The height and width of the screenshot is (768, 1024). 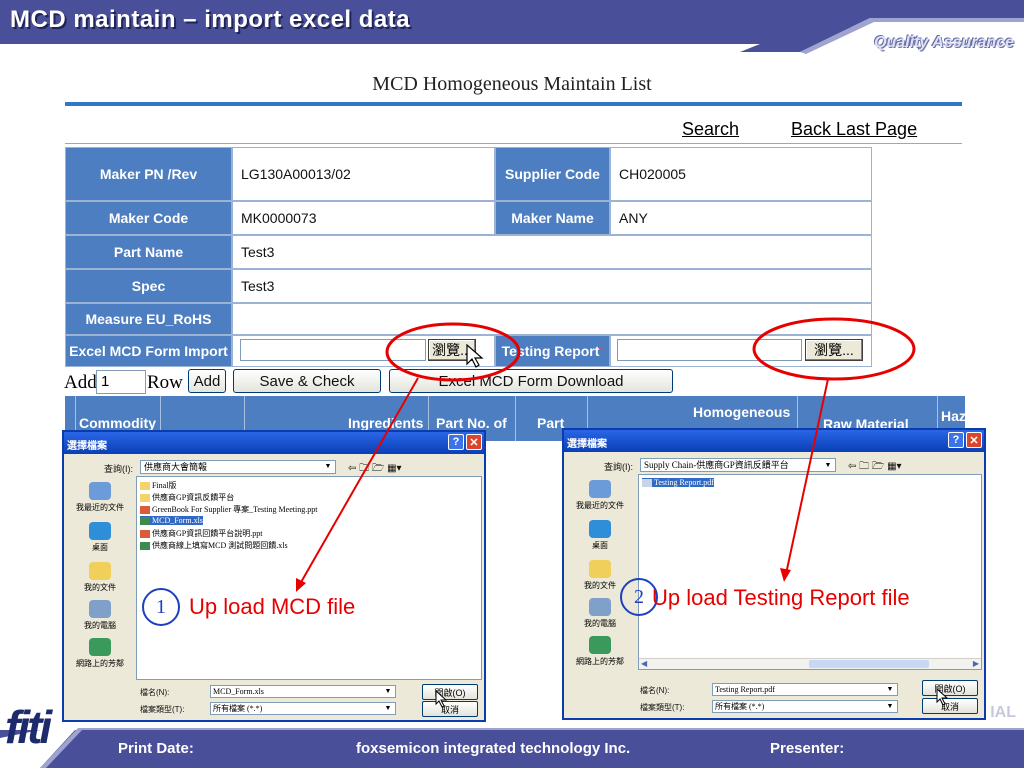 What do you see at coordinates (1003, 712) in the screenshot?
I see `footer-right-fragment: IAL` at bounding box center [1003, 712].